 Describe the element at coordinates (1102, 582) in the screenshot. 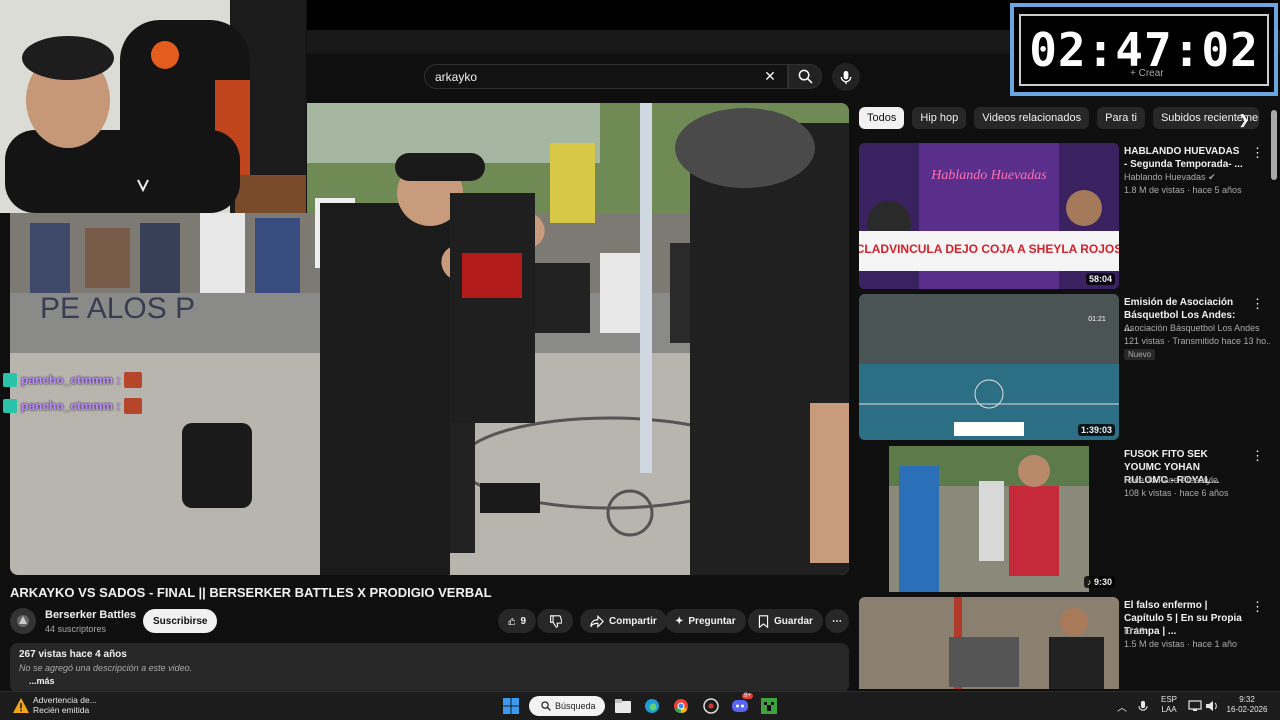

I see `duration-value: 9:30` at that location.